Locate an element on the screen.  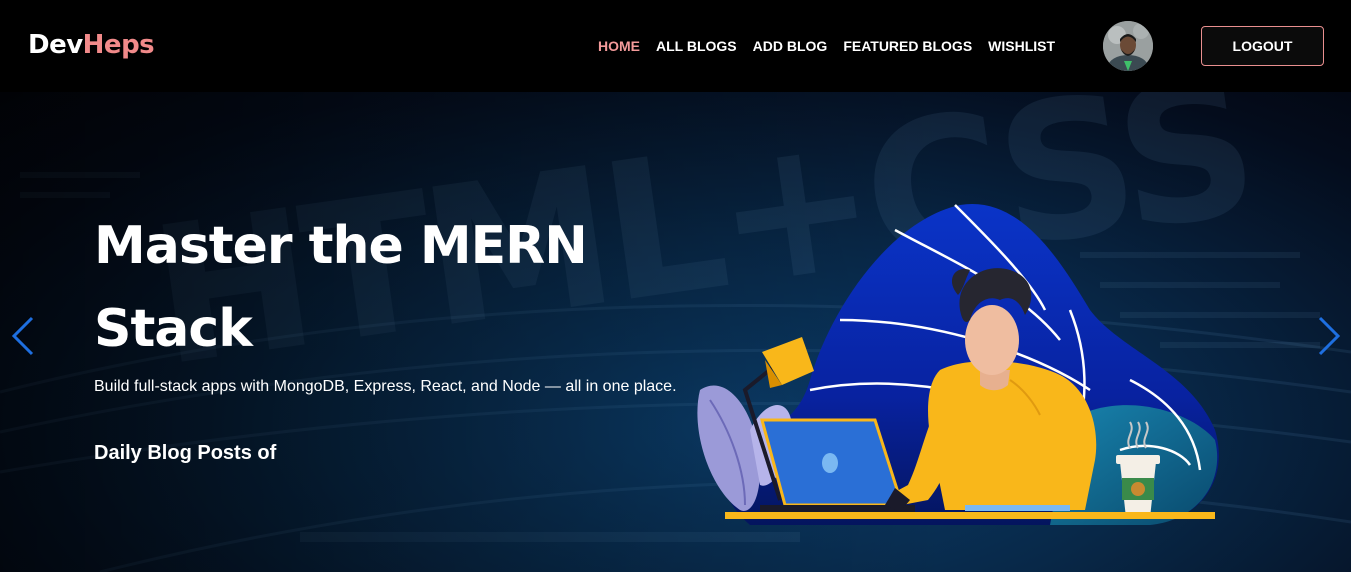
avatar-image is located at coordinates (1128, 46).